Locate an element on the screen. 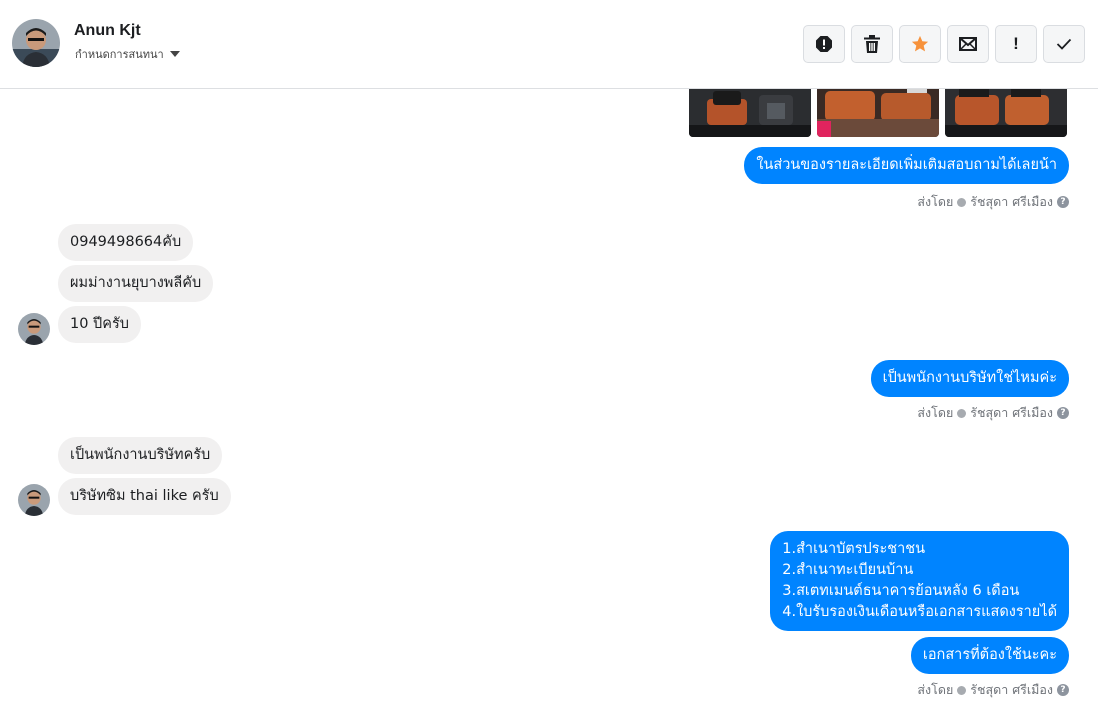 This screenshot has height=704, width=1098. important-icon: ! is located at coordinates (1016, 43).